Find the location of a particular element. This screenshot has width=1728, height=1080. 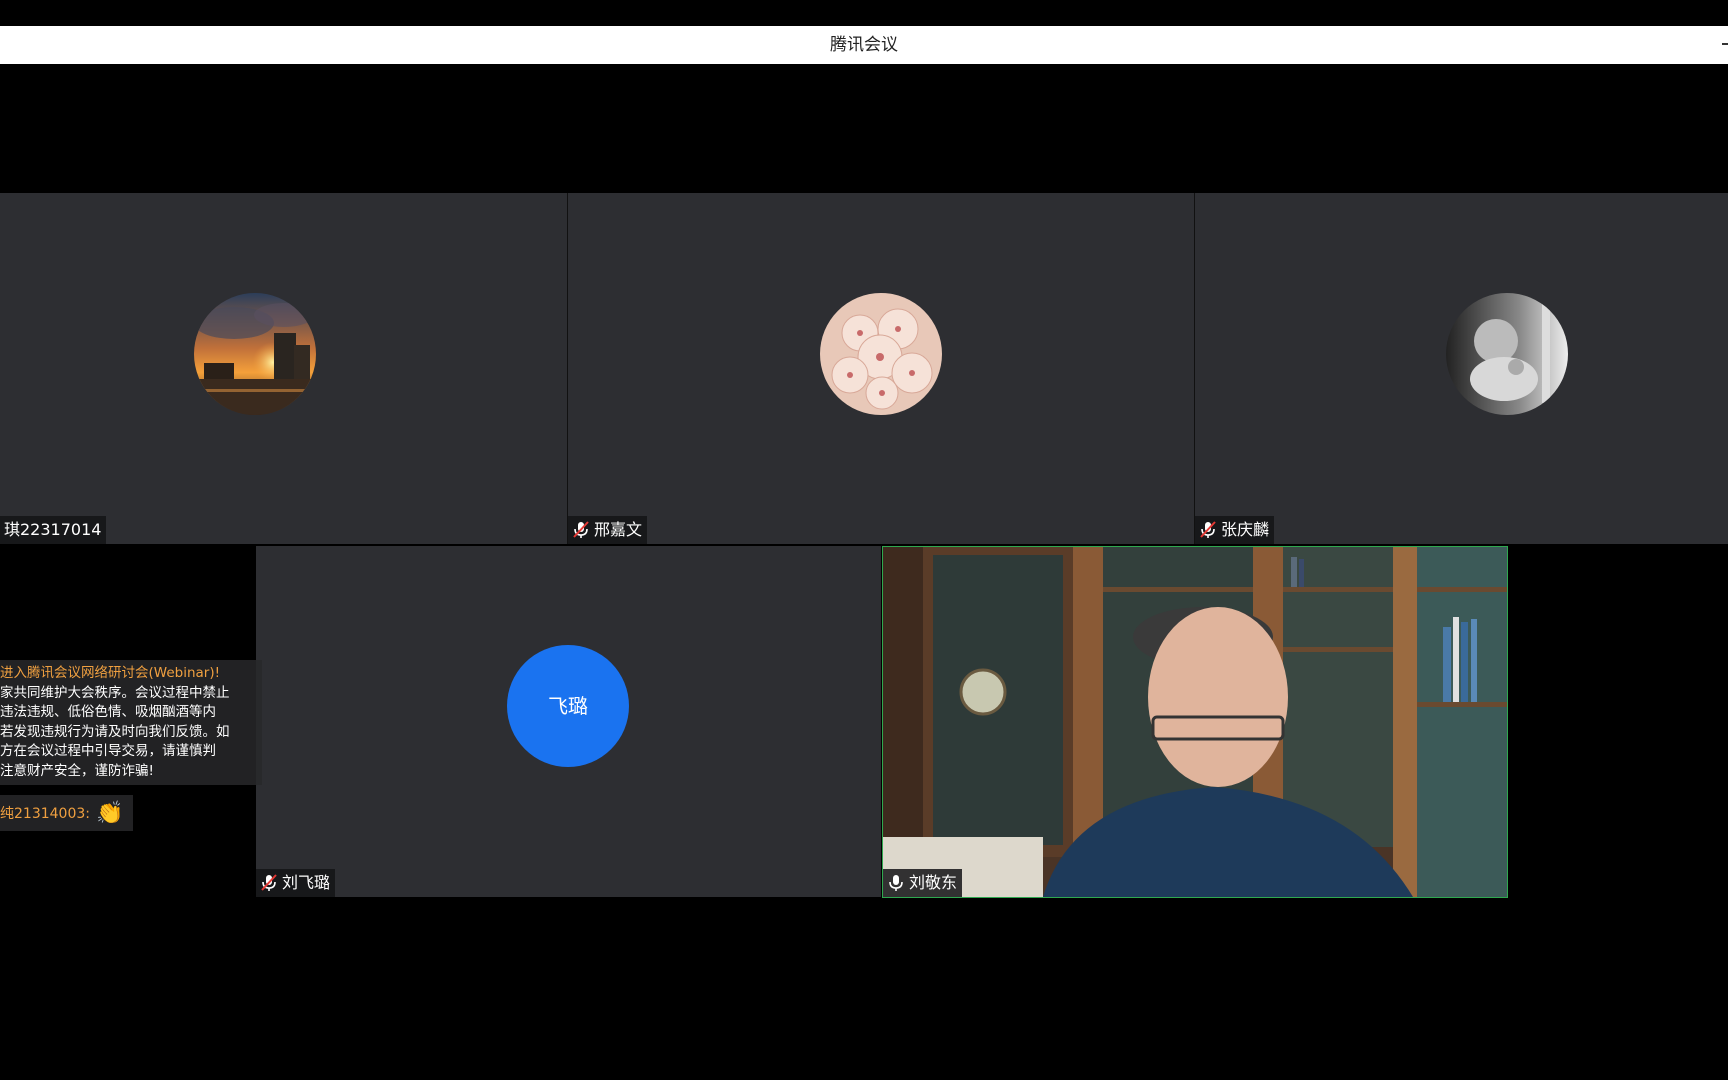

video-tile-participant-3: 张庆麟 is located at coordinates (1461, 368).